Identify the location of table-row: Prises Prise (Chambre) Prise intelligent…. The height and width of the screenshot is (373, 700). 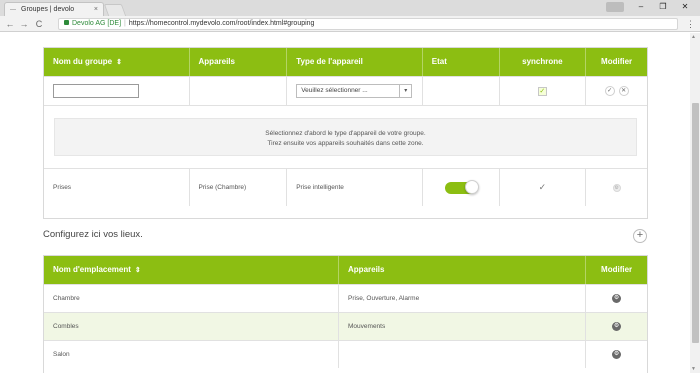
(345, 187).